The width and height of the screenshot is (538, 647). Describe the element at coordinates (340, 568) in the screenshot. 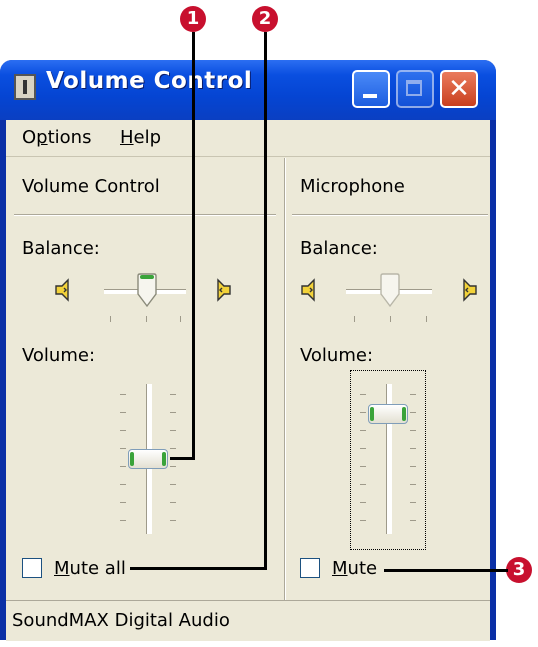

I see `mute-accesskey: M` at that location.